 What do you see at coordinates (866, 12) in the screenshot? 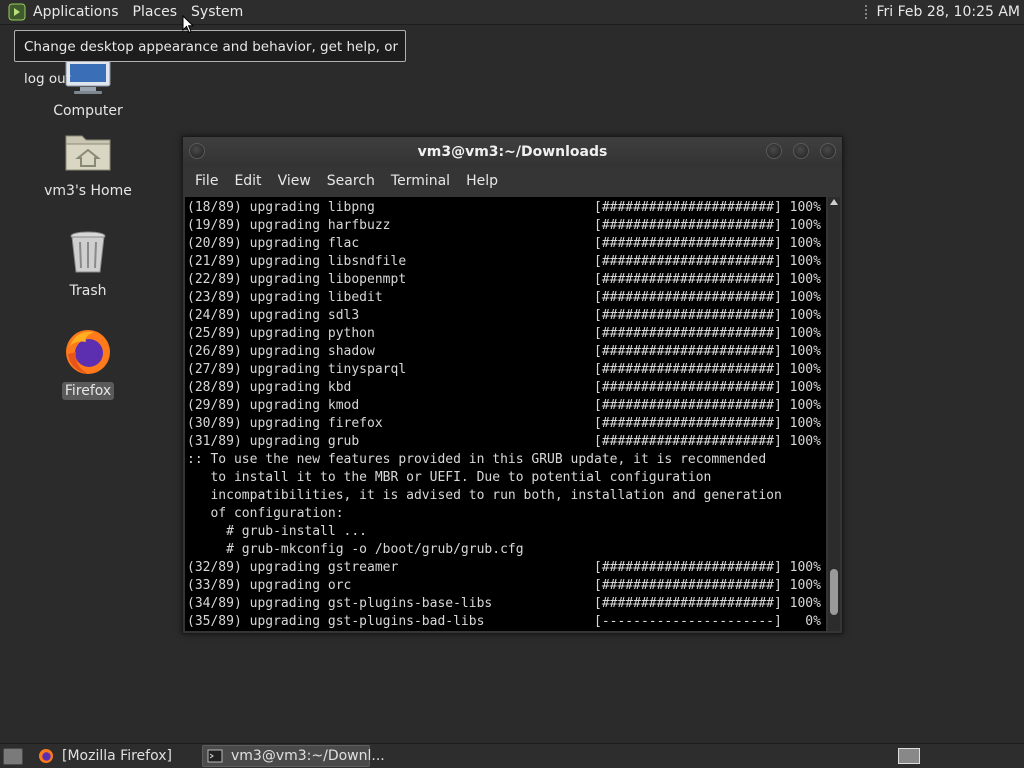
I see `panel-handle-icon` at bounding box center [866, 12].